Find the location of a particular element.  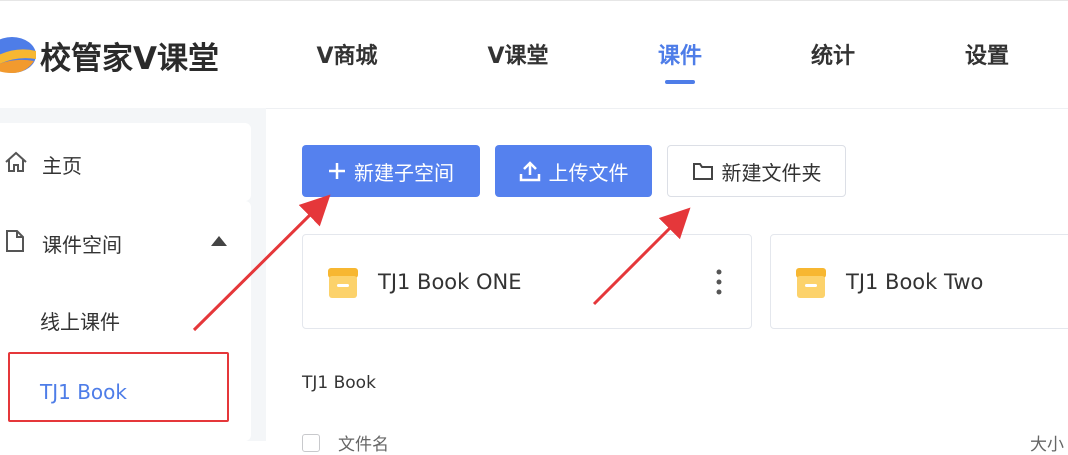

annotation-highlight-box is located at coordinates (118, 387).